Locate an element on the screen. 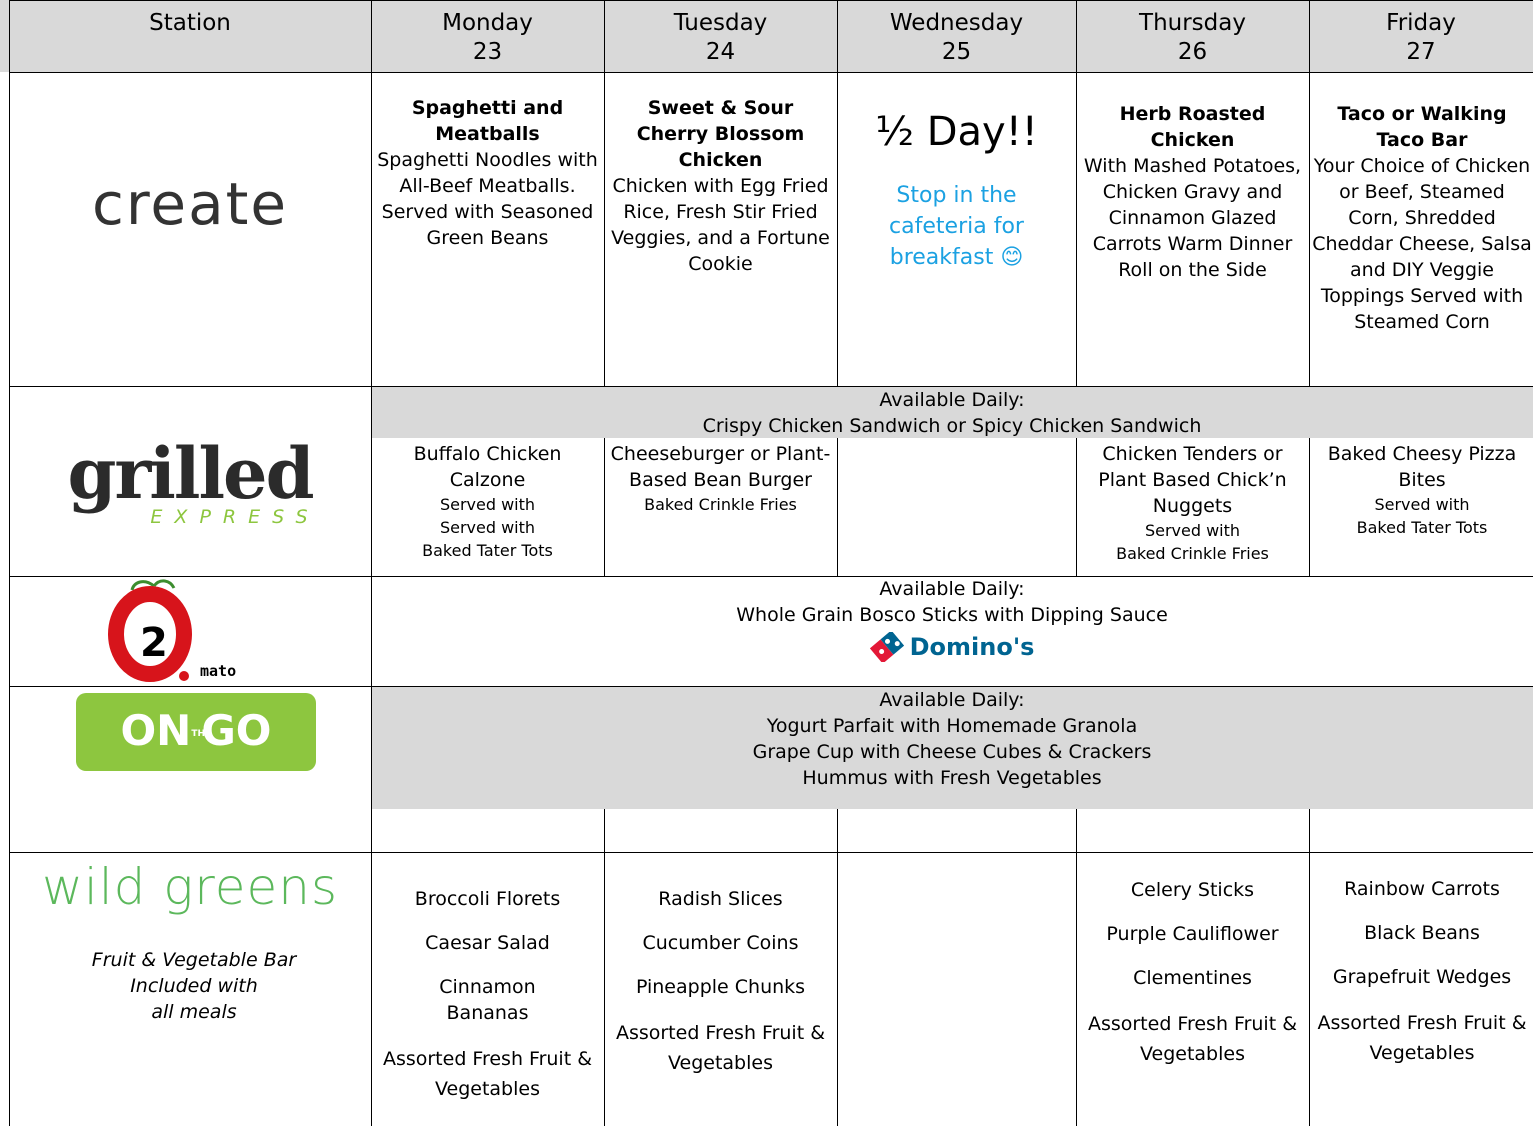 The width and height of the screenshot is (1533, 1126). bar-description: all meals is located at coordinates (194, 1012).